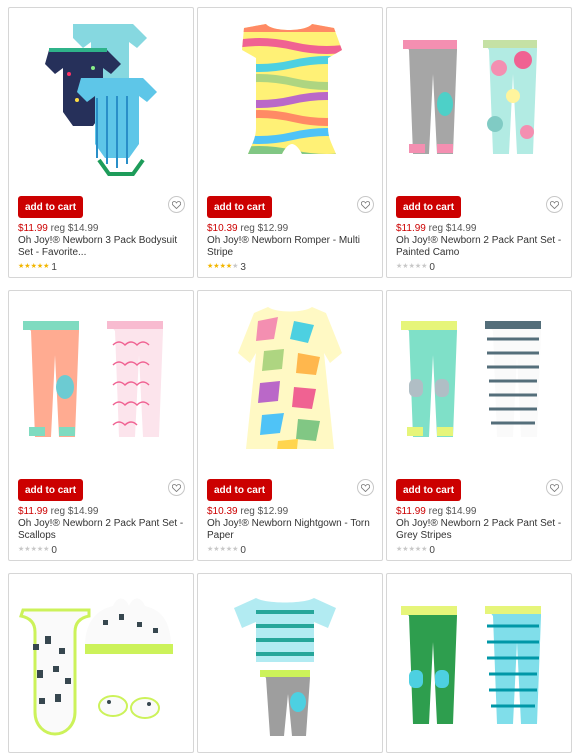  What do you see at coordinates (54, 267) in the screenshot?
I see `review-count: 1` at bounding box center [54, 267].